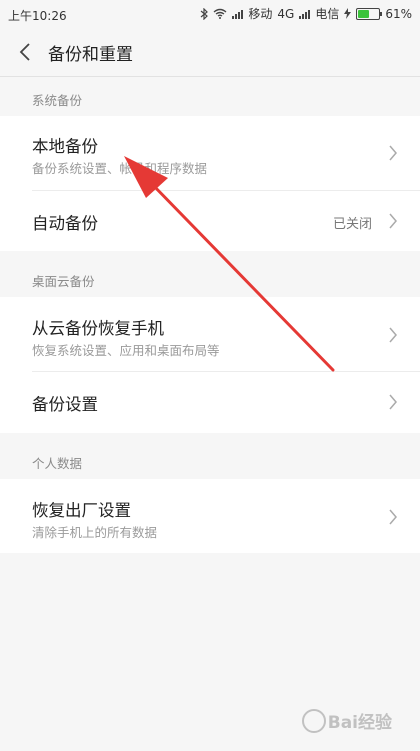  Describe the element at coordinates (210, 334) in the screenshot. I see `row-restore-from-cloud: 从云备份恢复手机 恢复系统设置、应用和桌面布局等` at that location.